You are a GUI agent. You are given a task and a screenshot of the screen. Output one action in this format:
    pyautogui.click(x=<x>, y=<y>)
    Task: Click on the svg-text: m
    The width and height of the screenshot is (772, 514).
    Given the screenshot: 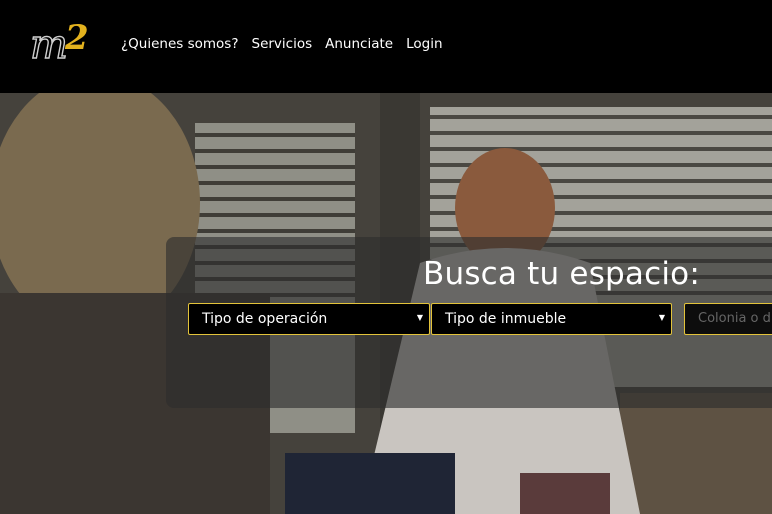 What is the action you would take?
    pyautogui.click(x=49, y=45)
    